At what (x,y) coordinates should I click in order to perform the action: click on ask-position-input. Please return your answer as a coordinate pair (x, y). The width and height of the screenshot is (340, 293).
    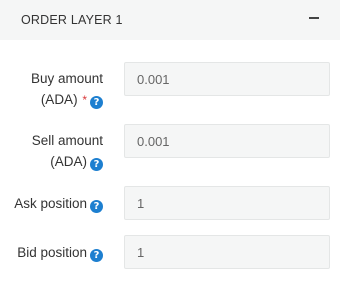
    Looking at the image, I should click on (227, 203).